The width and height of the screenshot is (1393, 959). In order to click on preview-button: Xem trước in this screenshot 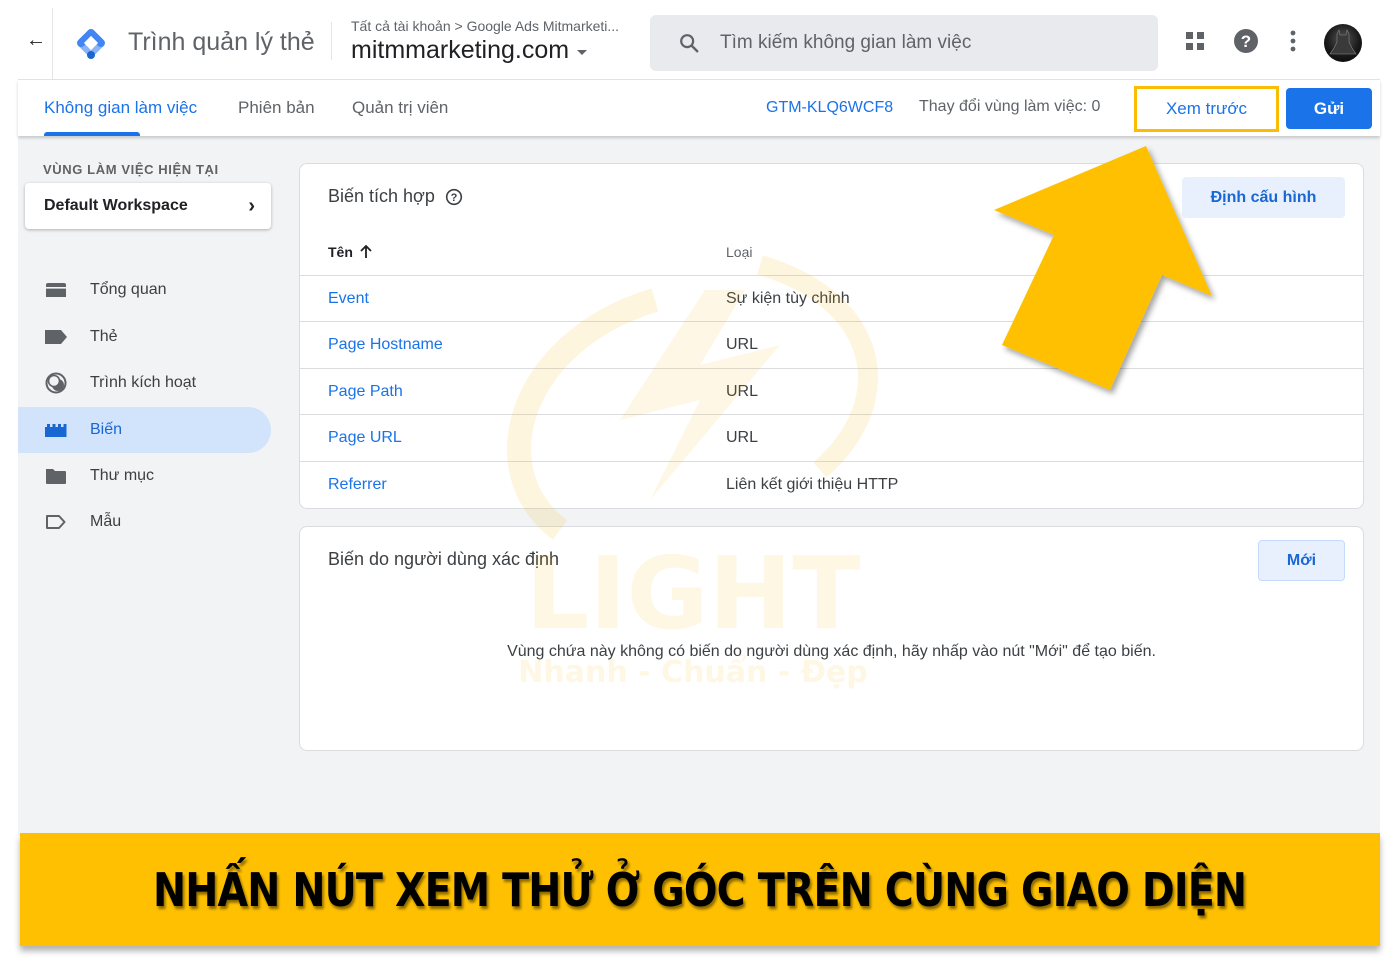, I will do `click(1206, 109)`.